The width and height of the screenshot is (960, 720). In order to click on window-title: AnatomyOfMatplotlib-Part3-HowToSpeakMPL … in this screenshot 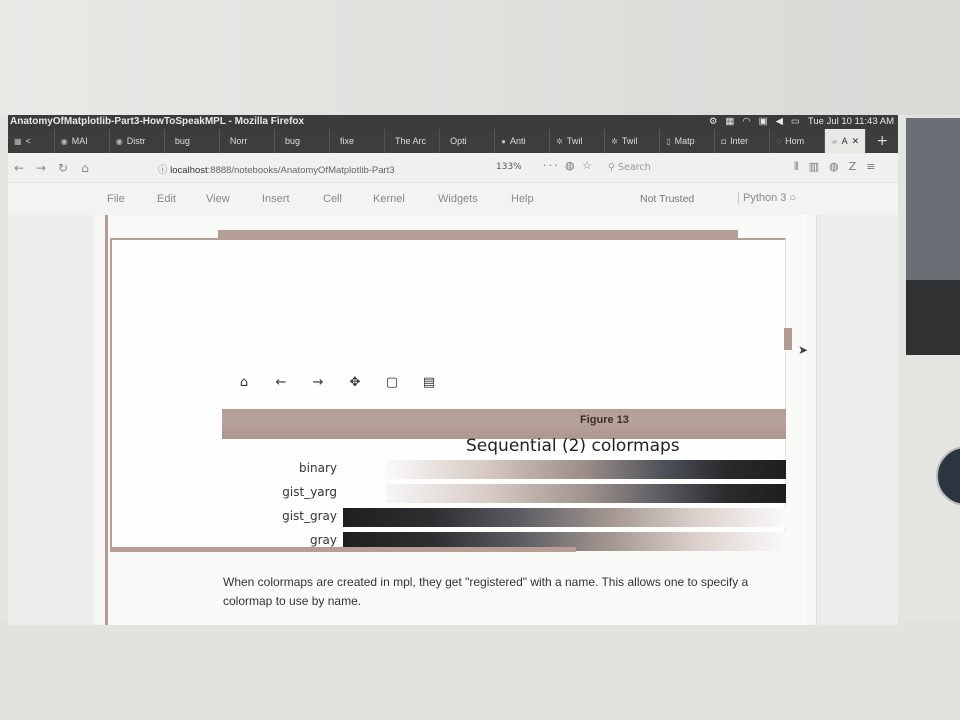, I will do `click(157, 121)`.